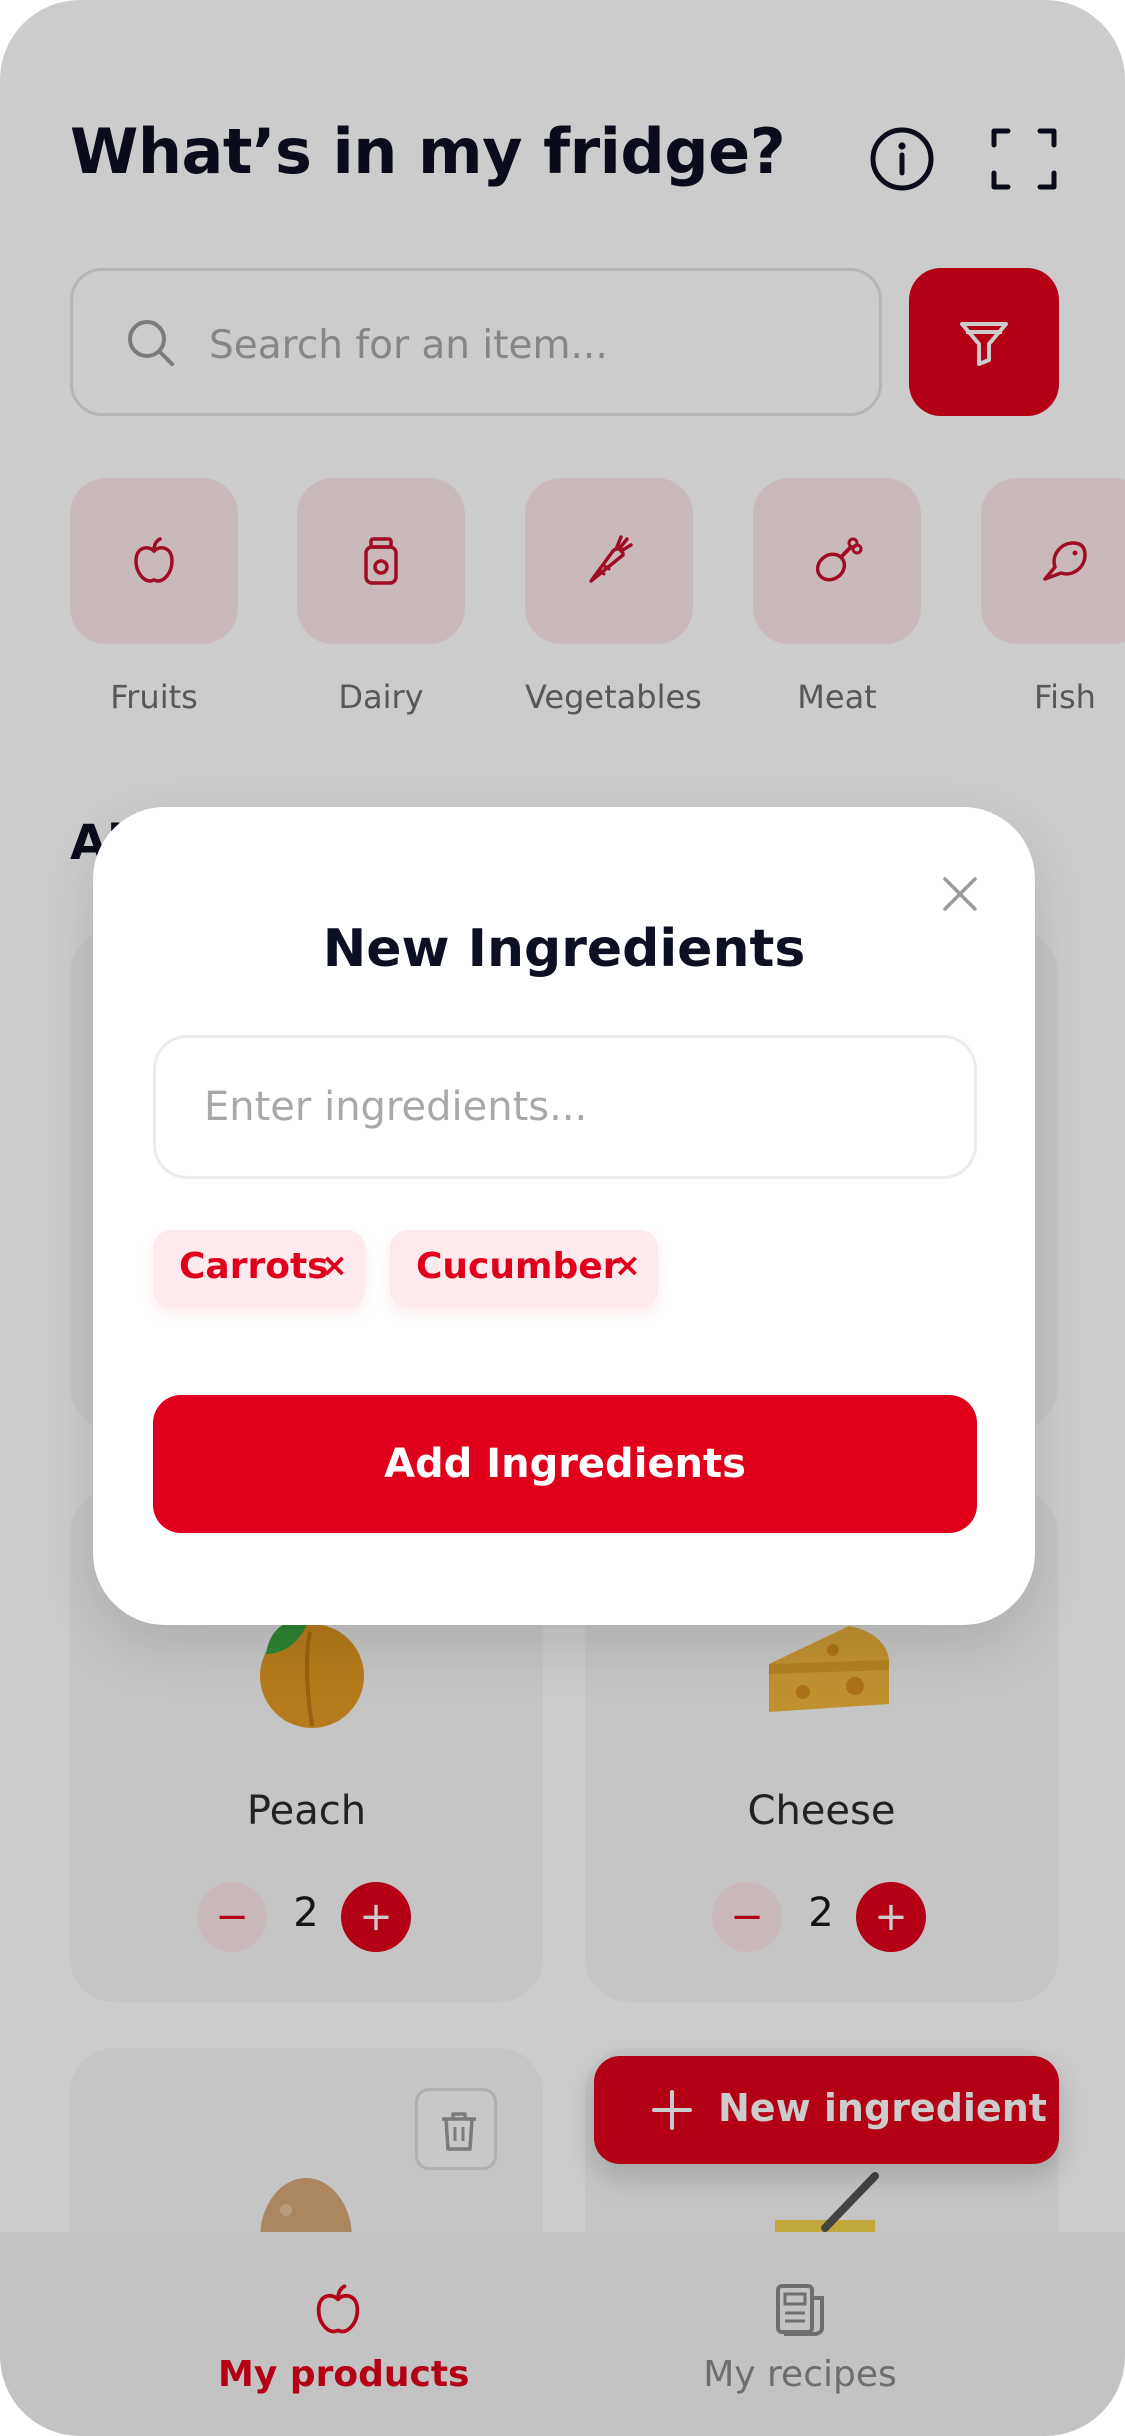  Describe the element at coordinates (565, 1464) in the screenshot. I see `add-ingredients-button: Add Ingredients` at that location.